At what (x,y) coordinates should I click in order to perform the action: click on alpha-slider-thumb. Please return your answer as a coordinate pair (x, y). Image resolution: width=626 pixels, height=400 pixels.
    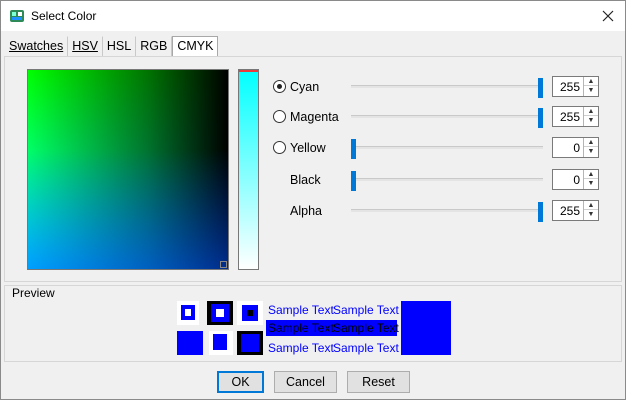
    Looking at the image, I should click on (540, 212).